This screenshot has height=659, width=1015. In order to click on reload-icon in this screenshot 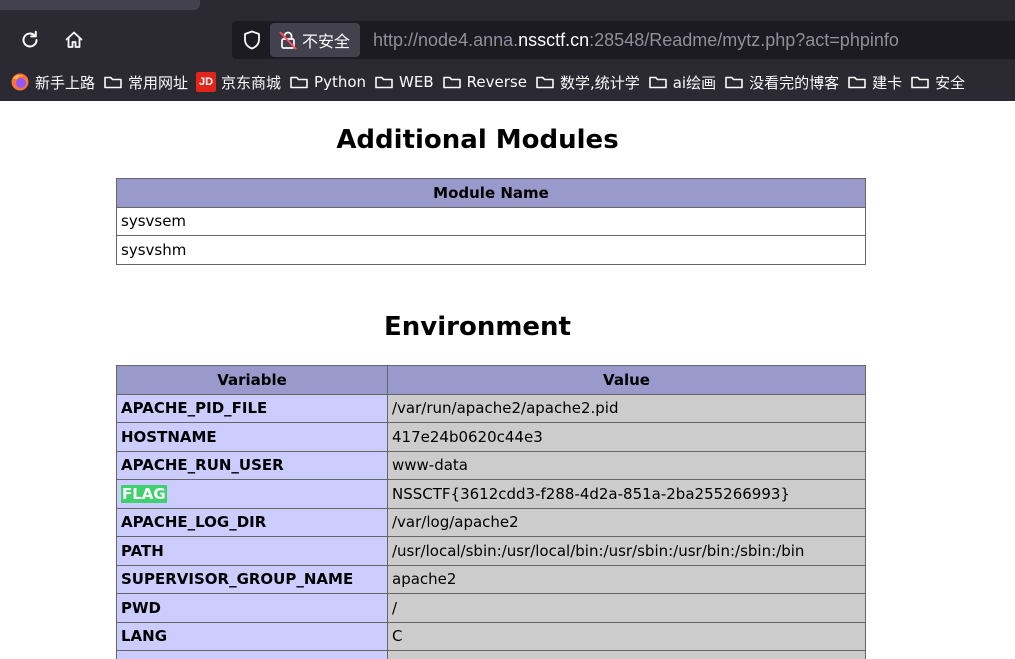, I will do `click(30, 39)`.